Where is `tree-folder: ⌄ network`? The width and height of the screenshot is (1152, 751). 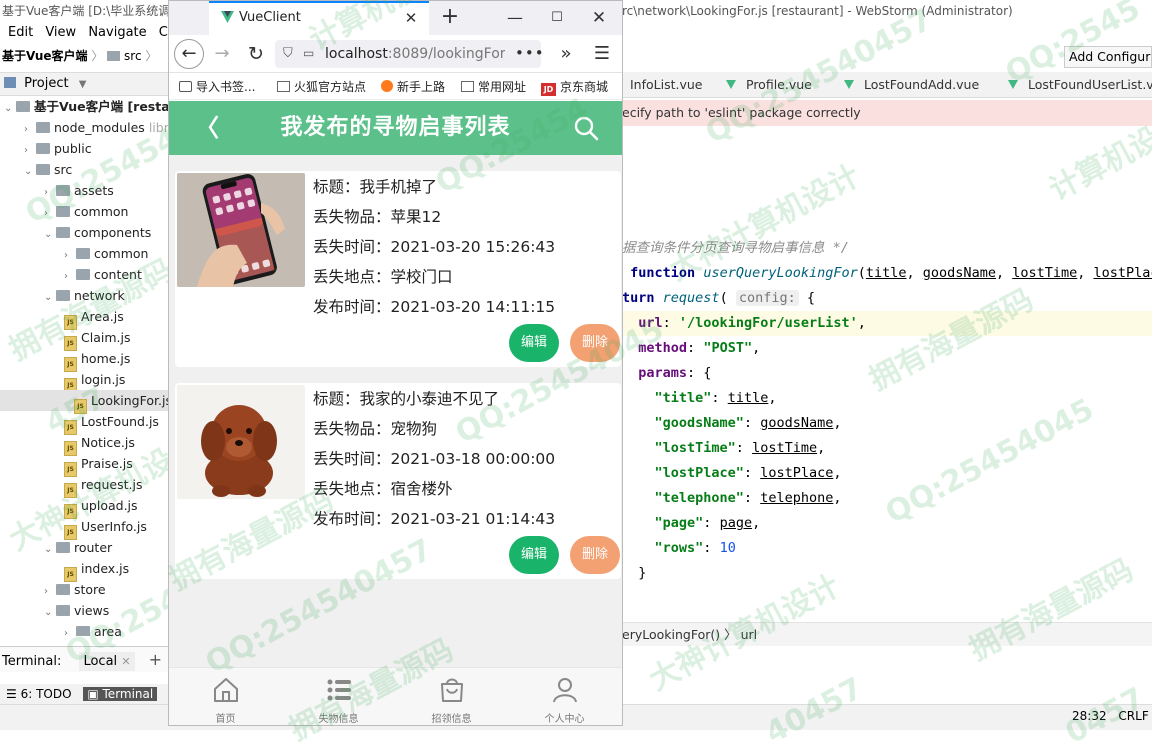
tree-folder: ⌄ network is located at coordinates (84, 295).